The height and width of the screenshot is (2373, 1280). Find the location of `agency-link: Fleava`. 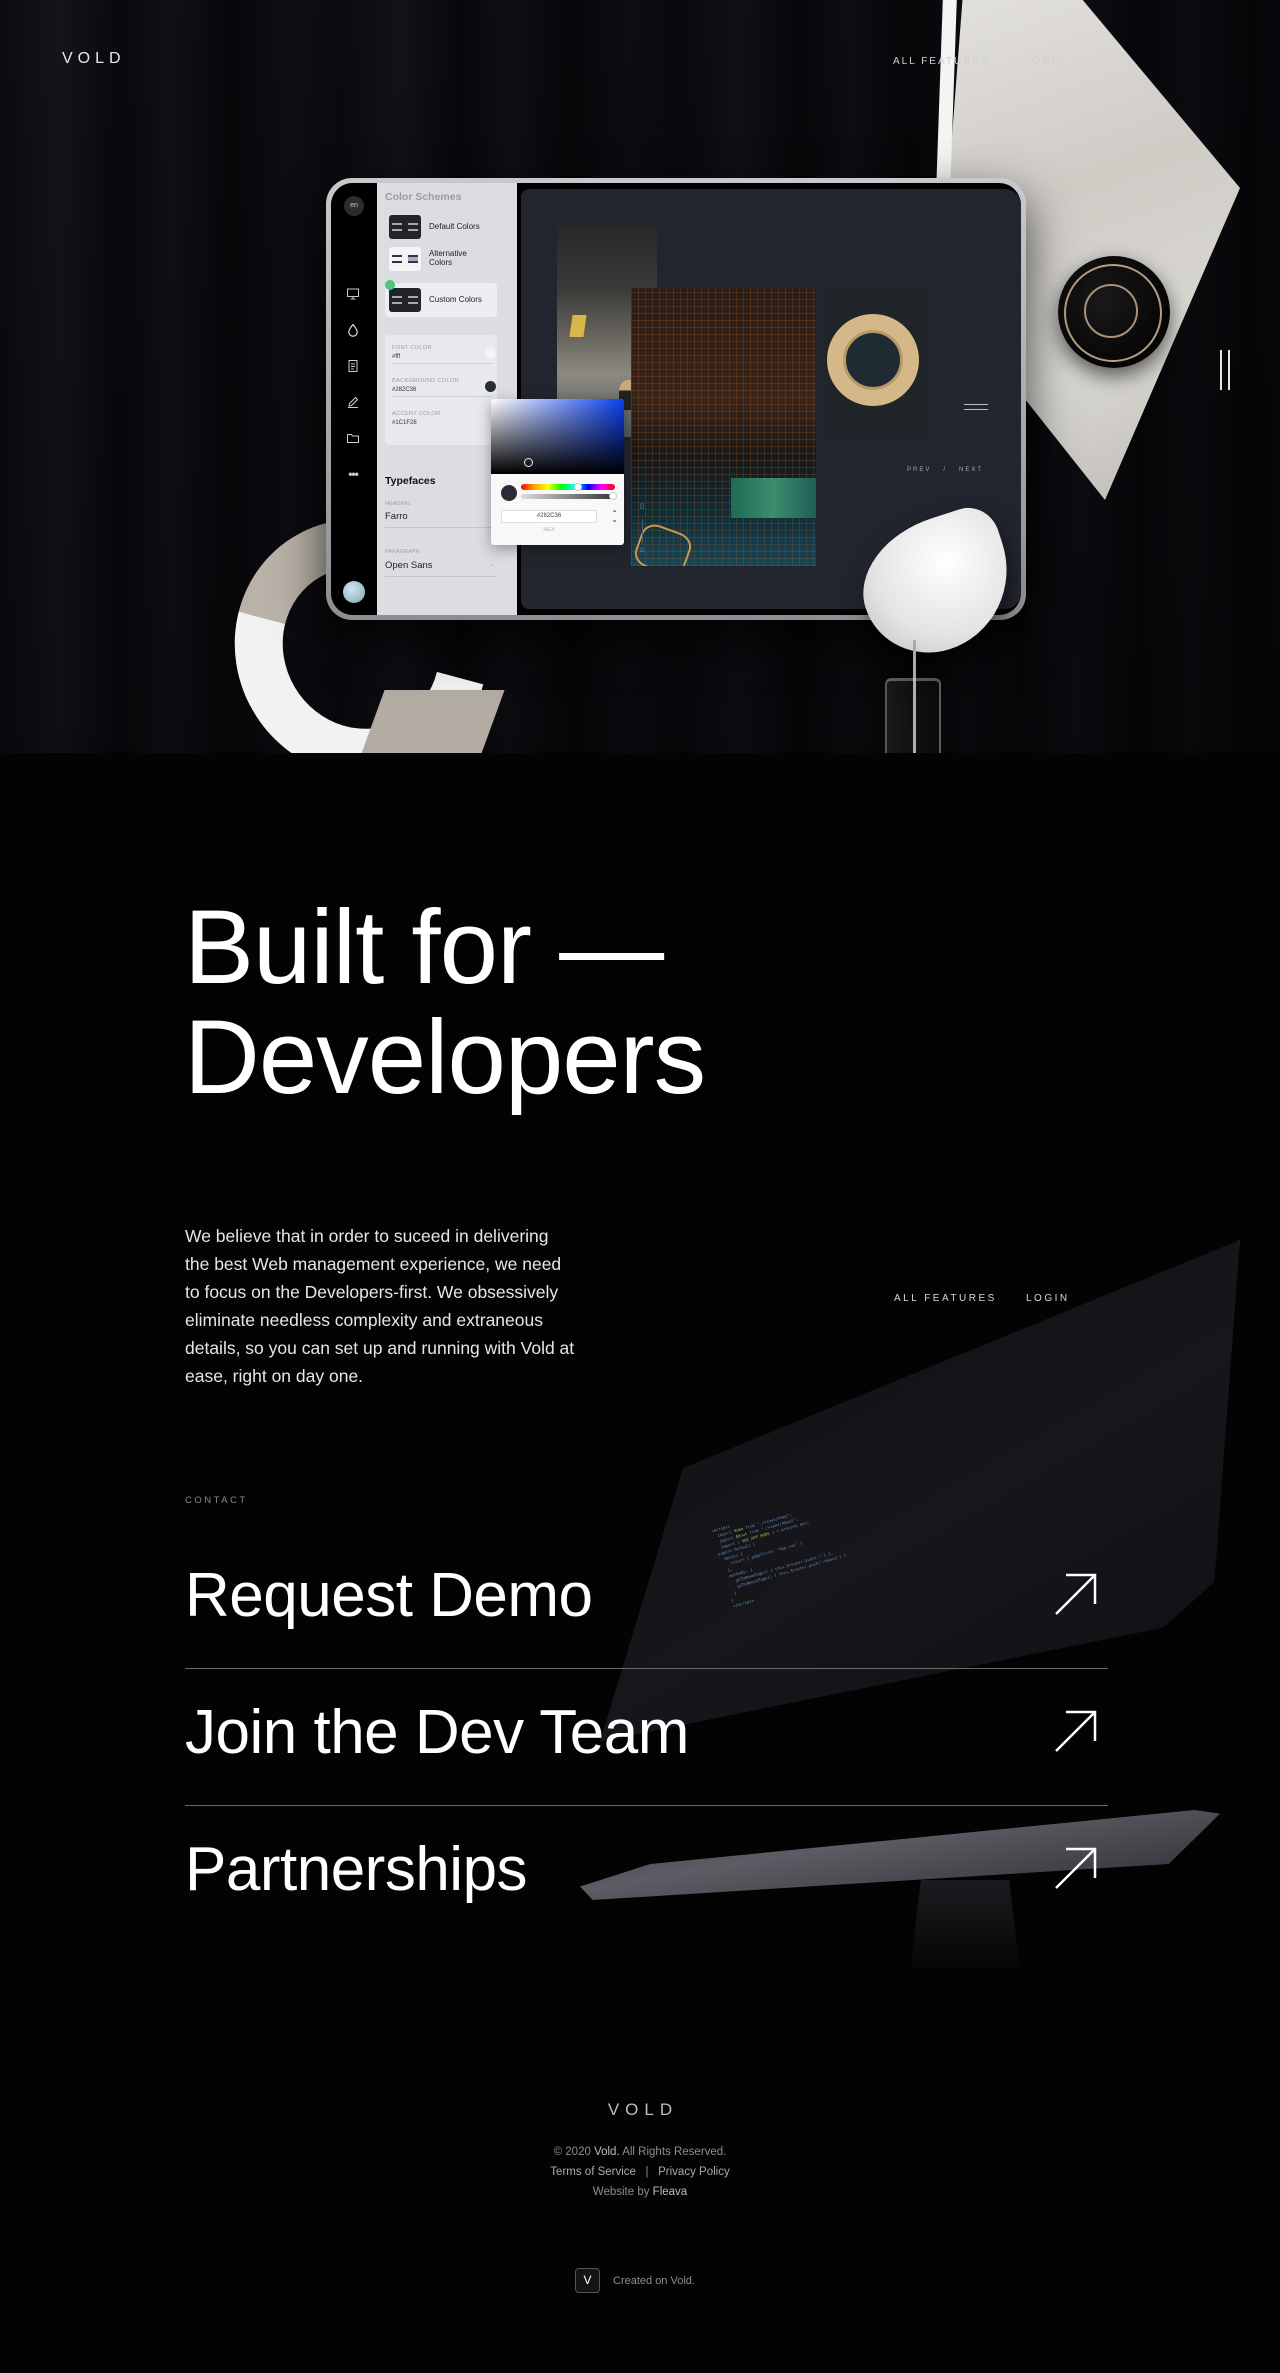

agency-link: Fleava is located at coordinates (670, 2192).